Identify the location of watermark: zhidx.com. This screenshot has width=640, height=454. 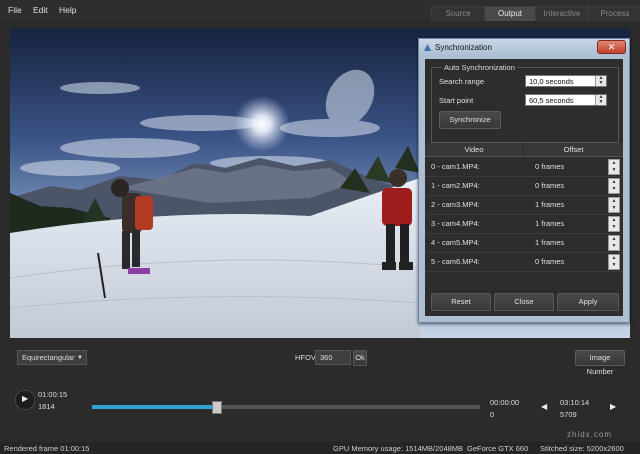
(590, 434).